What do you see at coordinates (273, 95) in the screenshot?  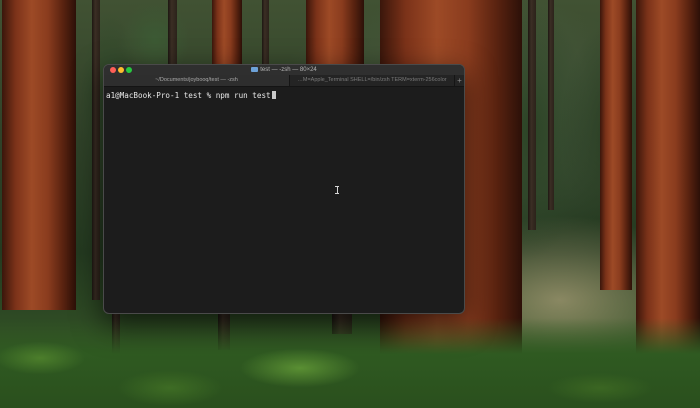 I see `text-cursor` at bounding box center [273, 95].